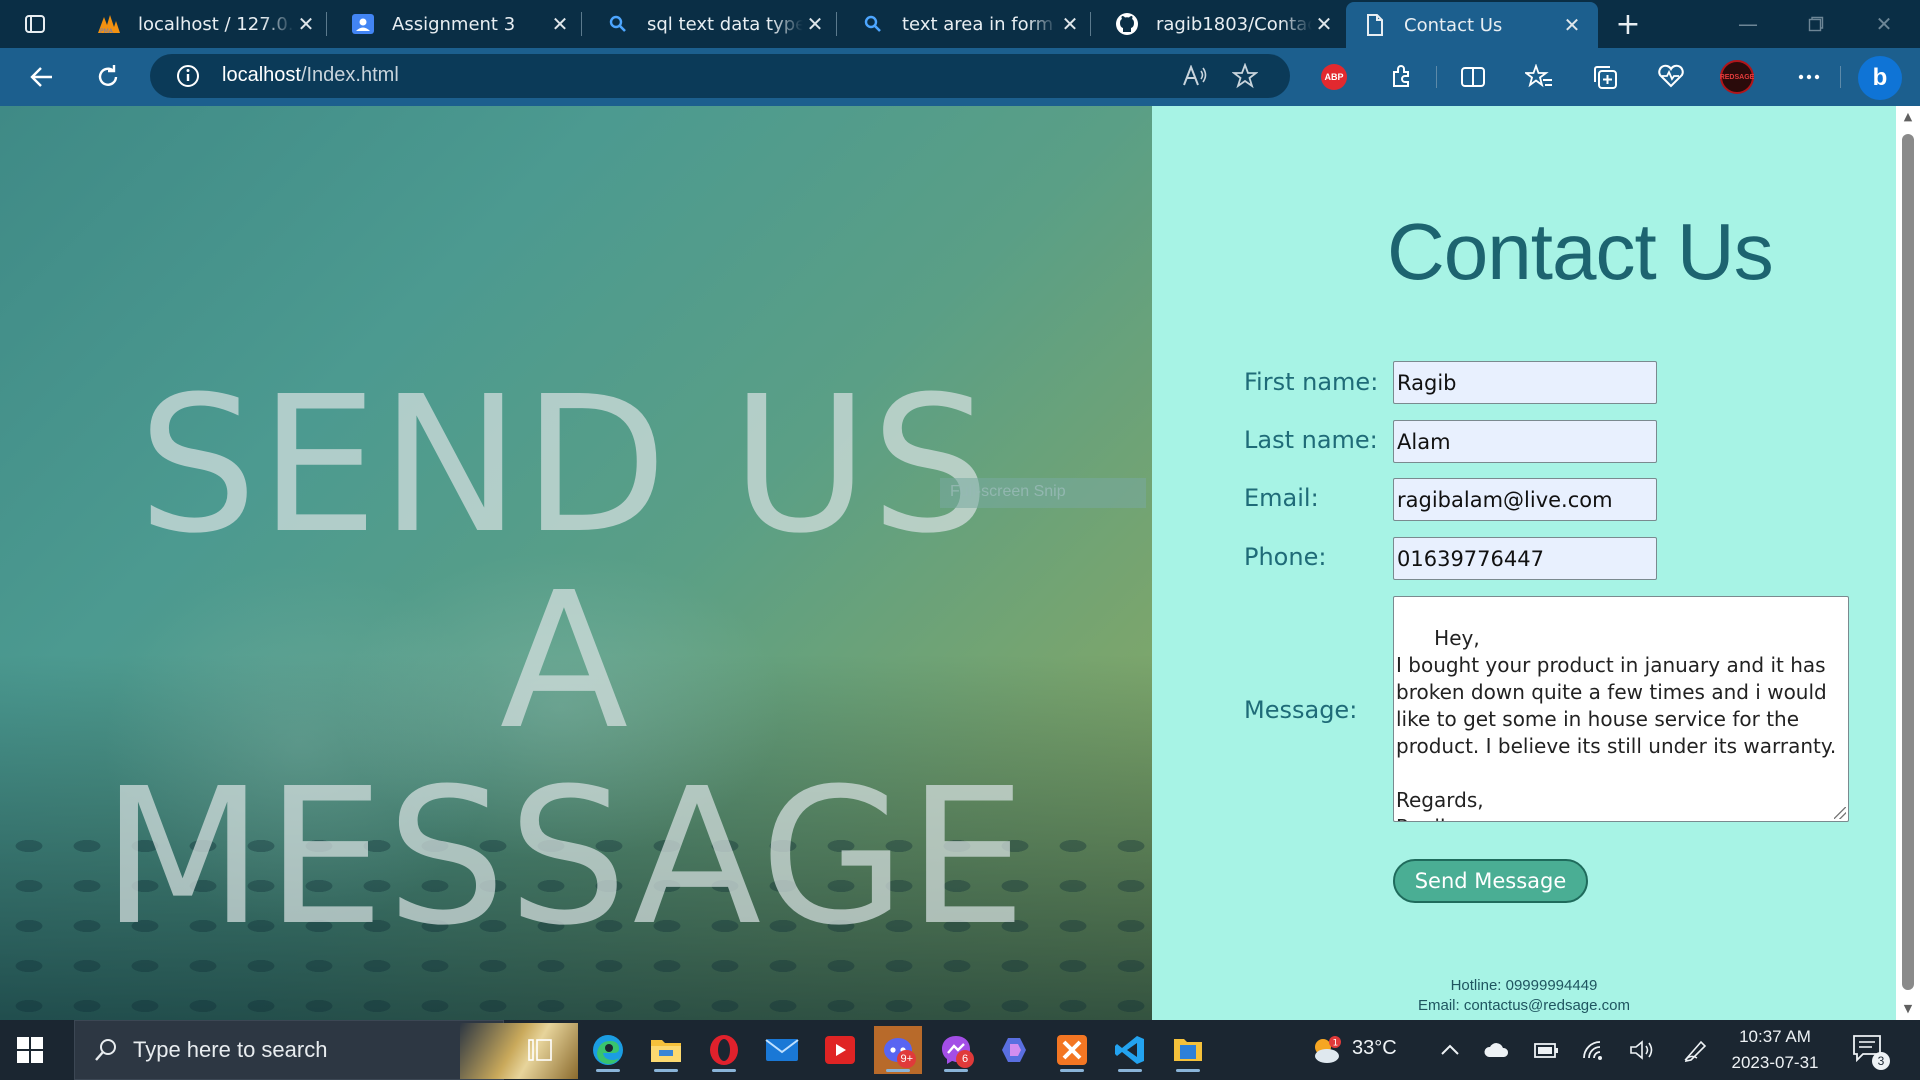 Image resolution: width=1920 pixels, height=1080 pixels. Describe the element at coordinates (349, 75) in the screenshot. I see `url-path: /Index.html` at that location.